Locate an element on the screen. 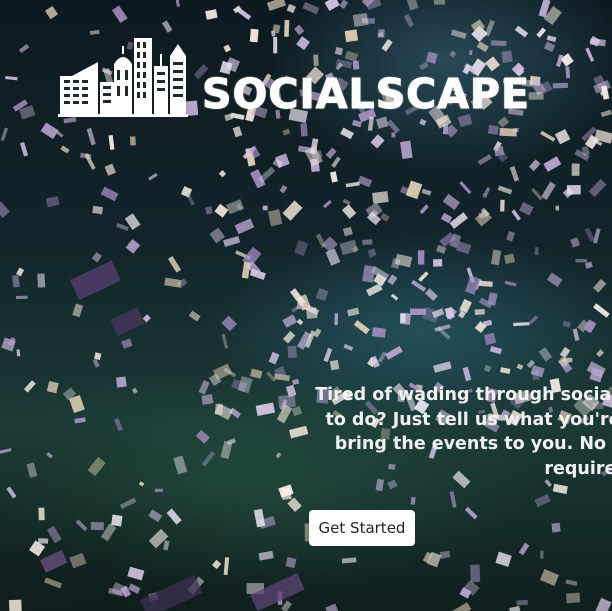 Image resolution: width=612 pixels, height=611 pixels. get-started-button: Get Started is located at coordinates (362, 528).